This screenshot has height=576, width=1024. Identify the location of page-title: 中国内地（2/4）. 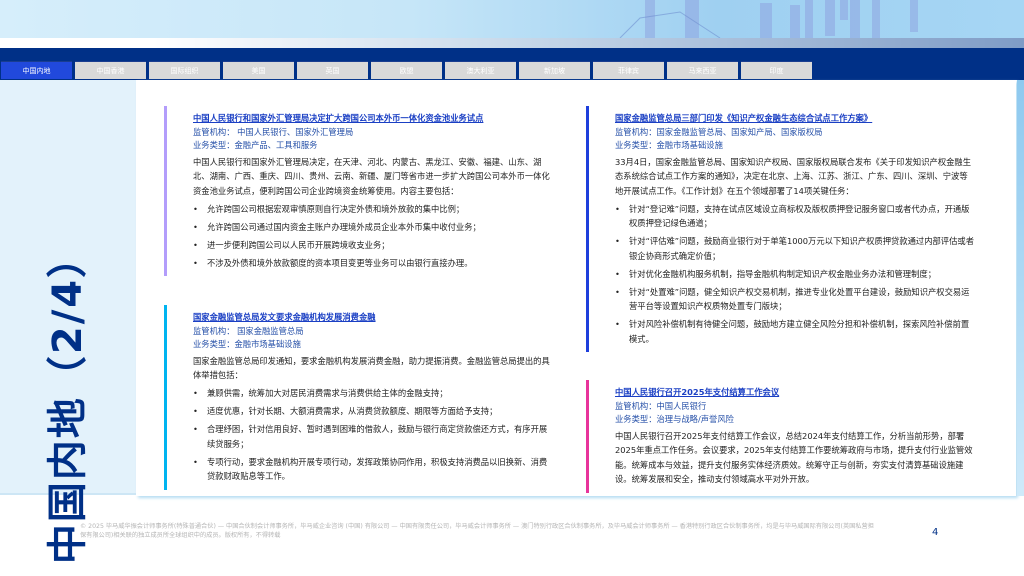
(68, 400).